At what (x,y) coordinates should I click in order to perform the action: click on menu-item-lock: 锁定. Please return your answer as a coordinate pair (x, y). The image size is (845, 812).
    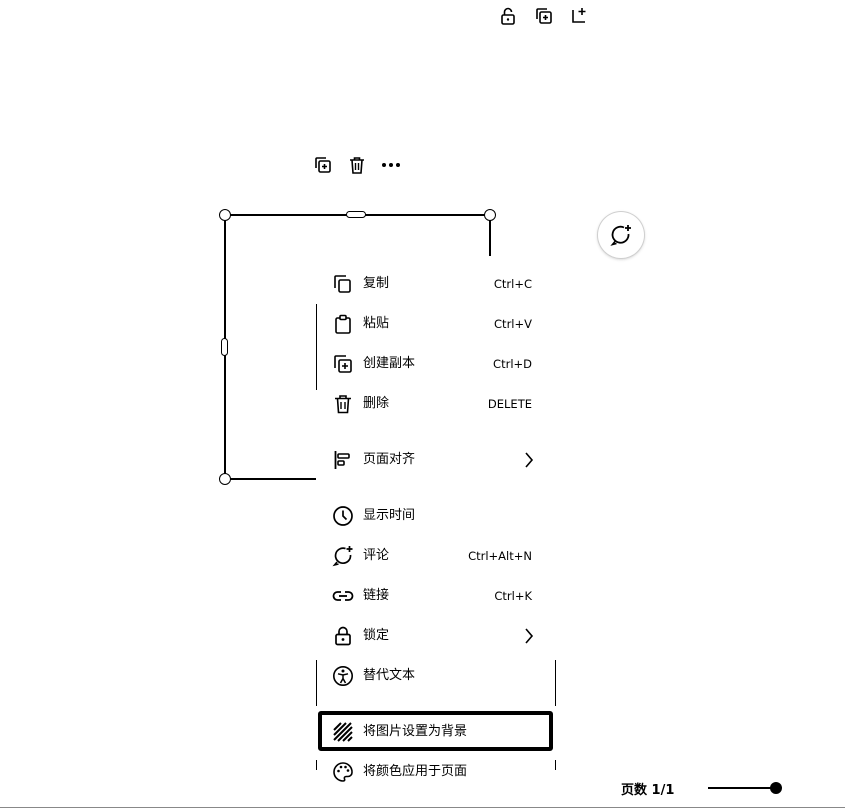
    Looking at the image, I should click on (436, 636).